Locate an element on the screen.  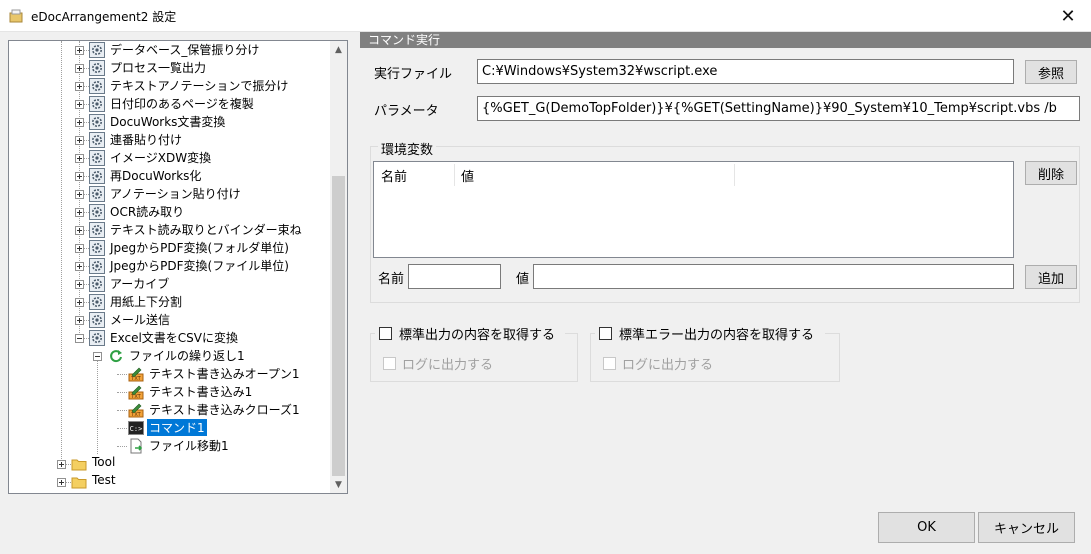
stdout-checkbox-row: 標準出力の内容を取得する is located at coordinates (470, 333).